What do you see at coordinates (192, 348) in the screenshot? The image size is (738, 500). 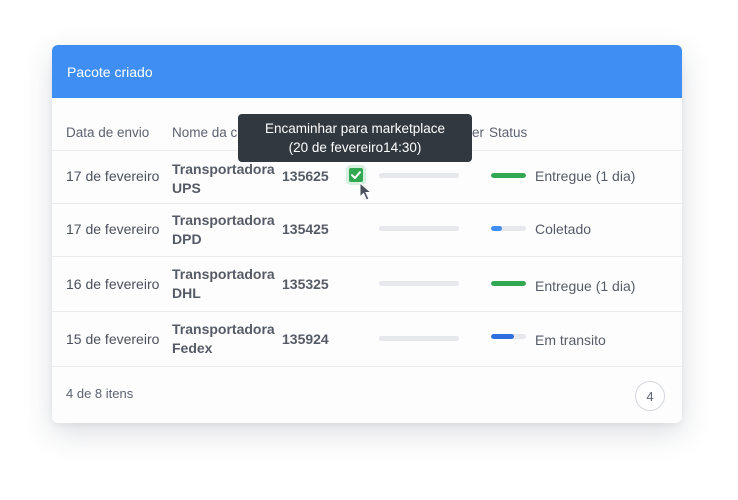 I see `carrier-service: Fedex` at bounding box center [192, 348].